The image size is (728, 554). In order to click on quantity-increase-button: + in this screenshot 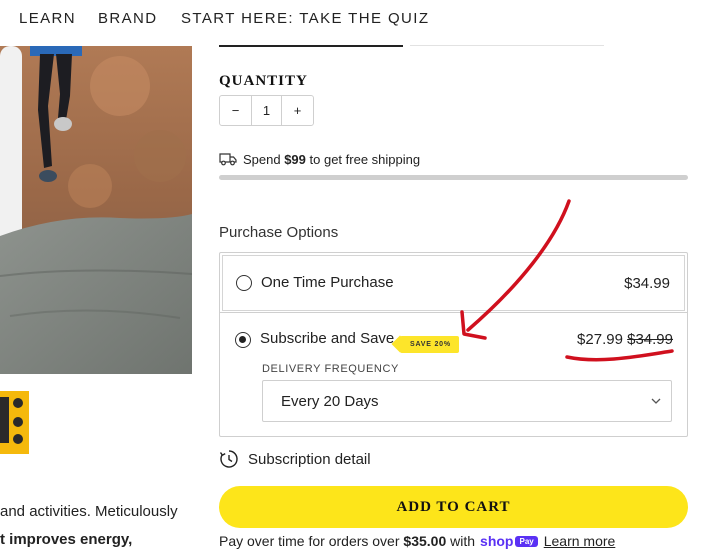, I will do `click(297, 110)`.